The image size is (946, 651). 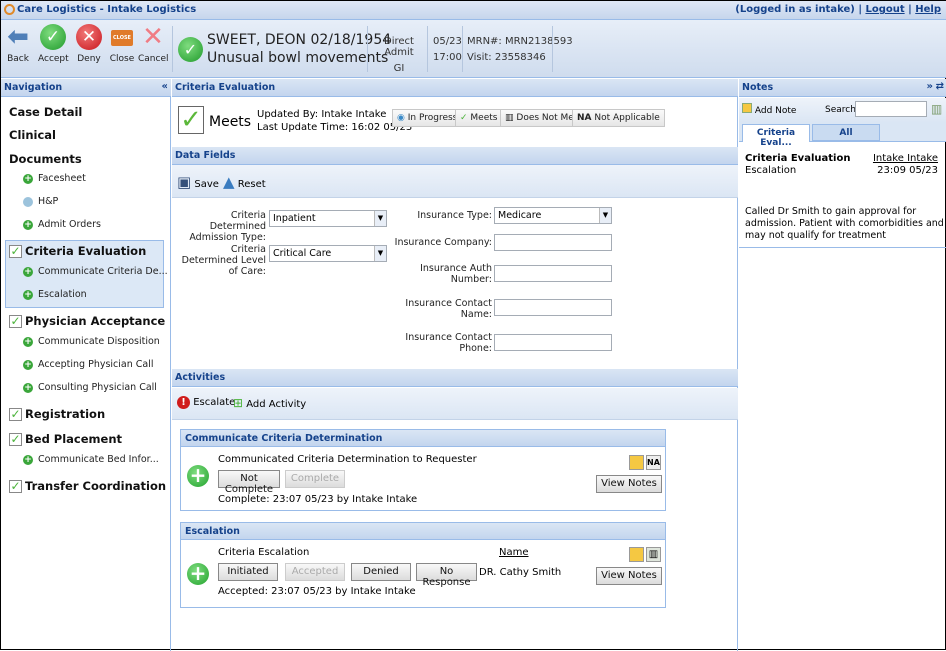 I want to click on add-activity-button: ⊞ Add Activity, so click(x=269, y=403).